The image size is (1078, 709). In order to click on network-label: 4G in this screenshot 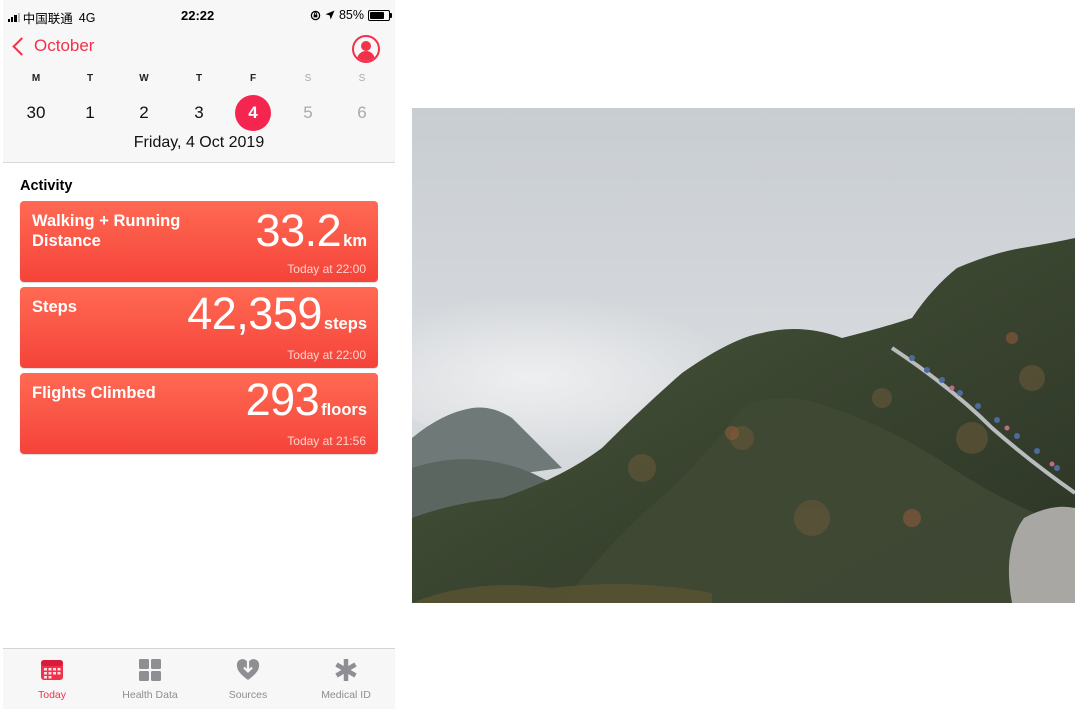, I will do `click(87, 17)`.